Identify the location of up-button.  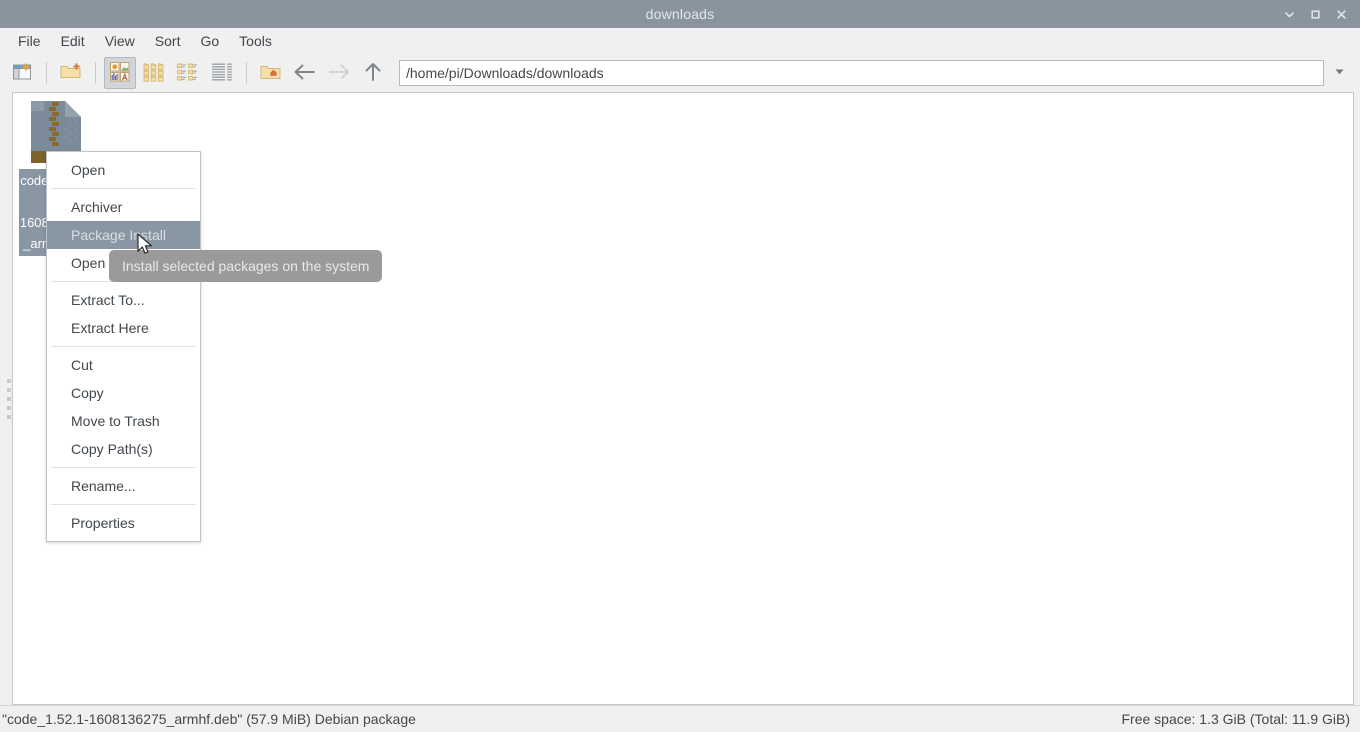
(373, 73).